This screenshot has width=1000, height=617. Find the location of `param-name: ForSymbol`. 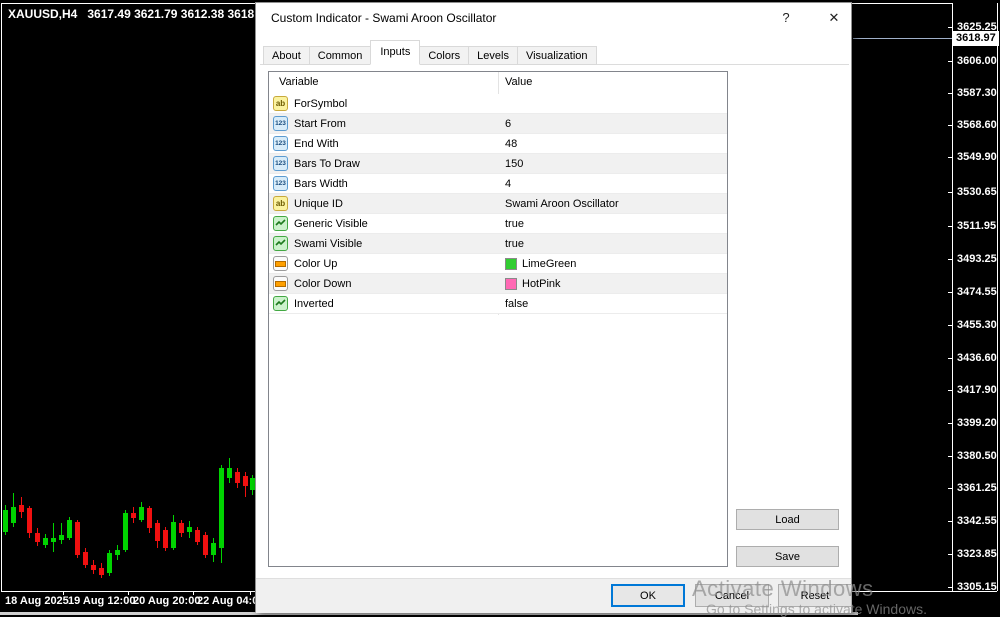

param-name: ForSymbol is located at coordinates (321, 103).